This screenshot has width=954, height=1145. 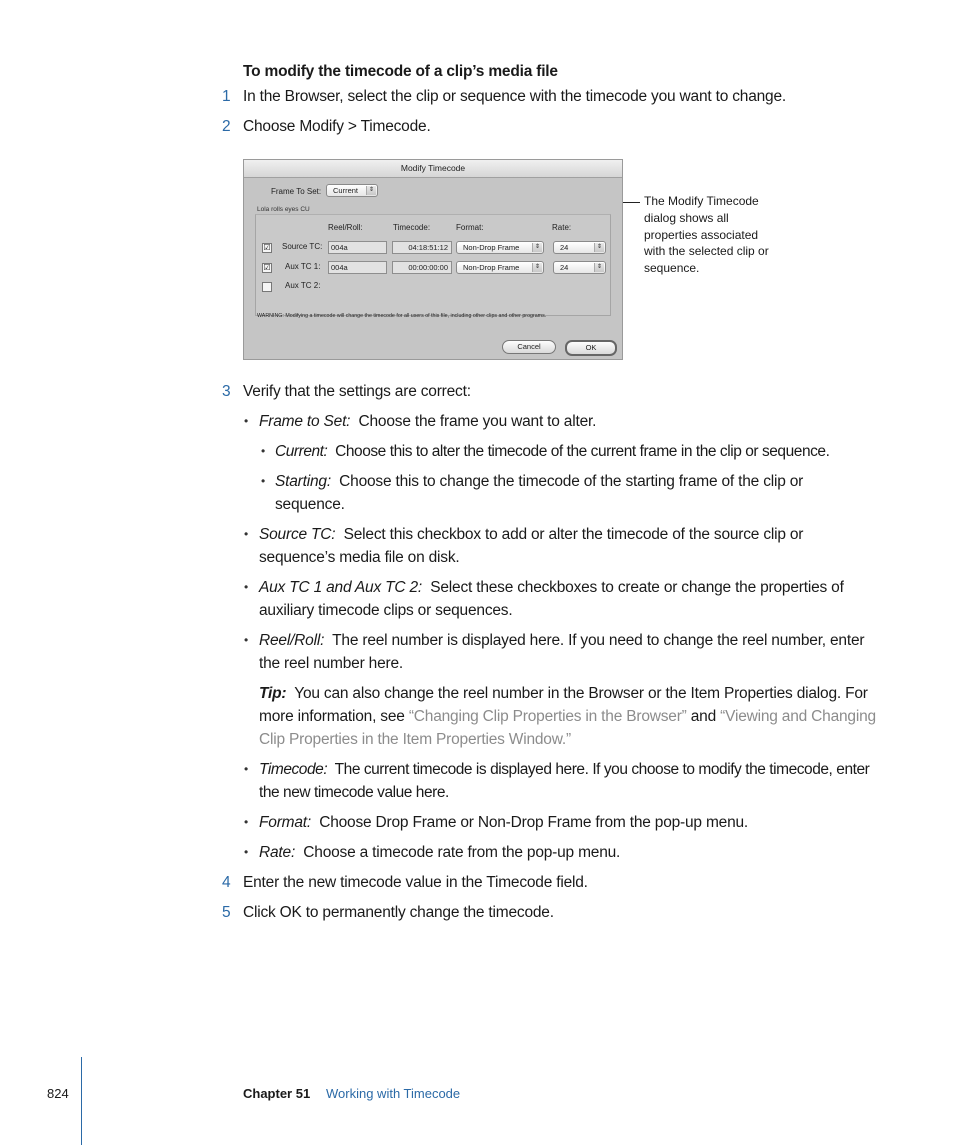 I want to click on frame-to-set-label: Frame To Set:, so click(x=296, y=191).